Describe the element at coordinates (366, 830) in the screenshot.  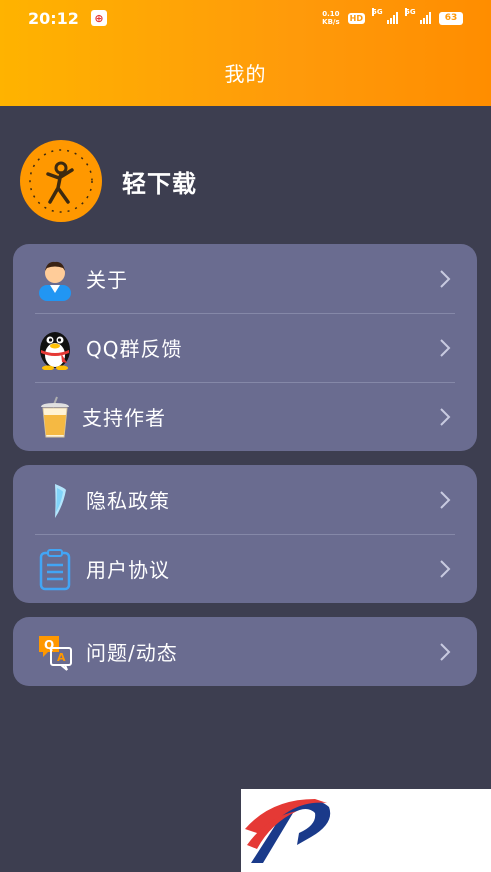
I see `watermark-logo` at that location.